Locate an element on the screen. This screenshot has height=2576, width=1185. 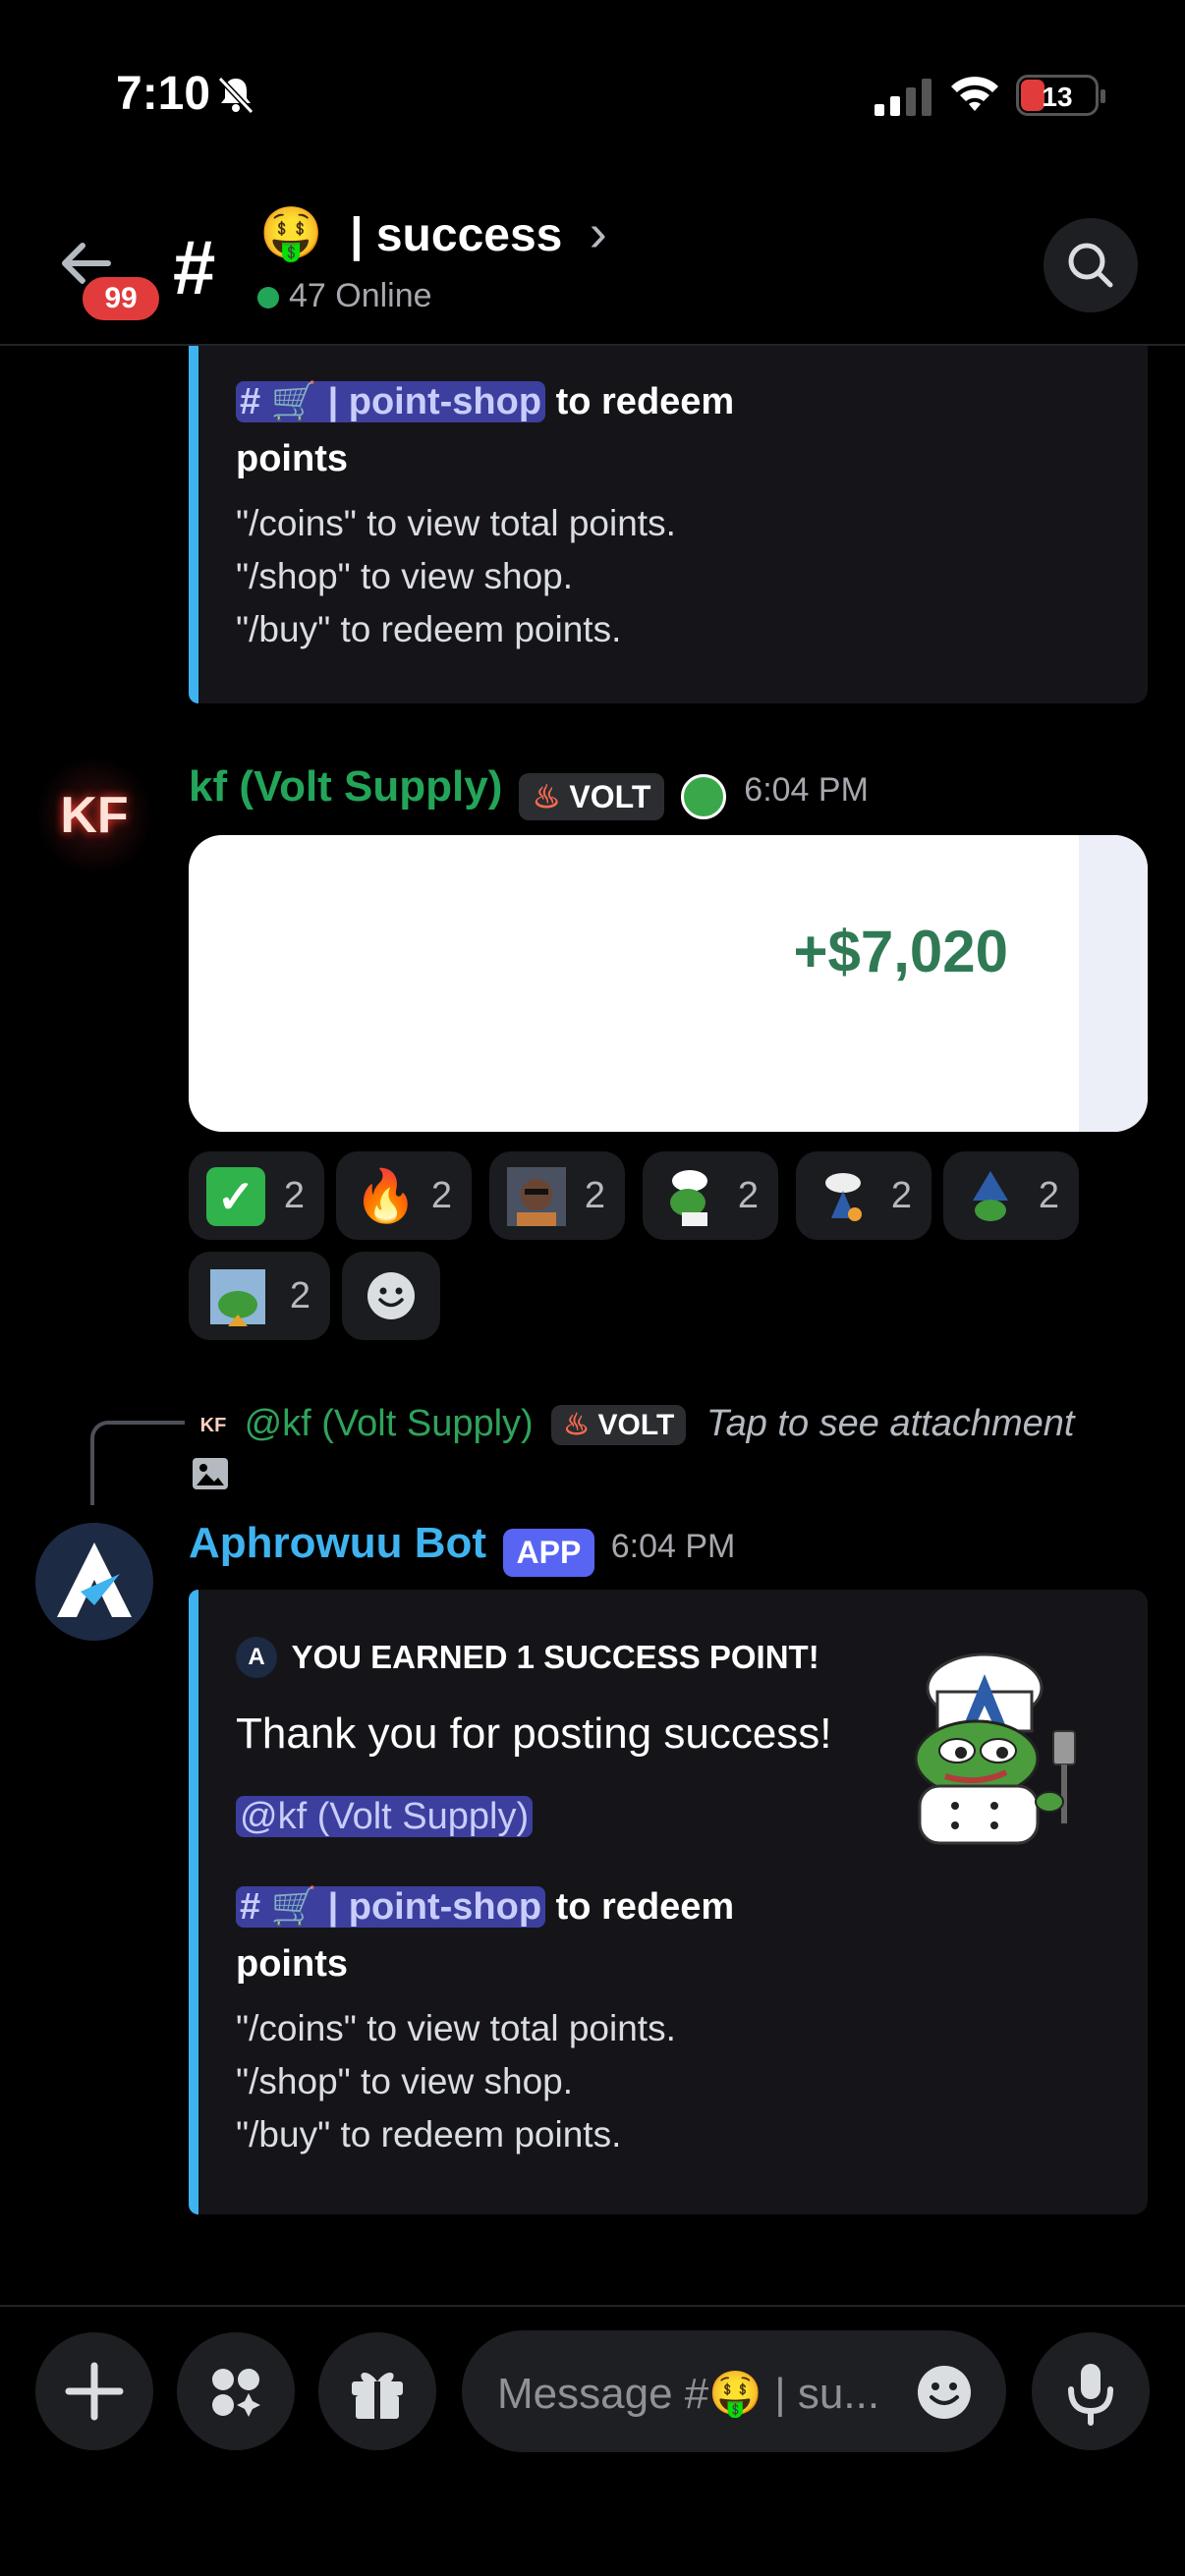
bot-logo-icon is located at coordinates (95, 1579).